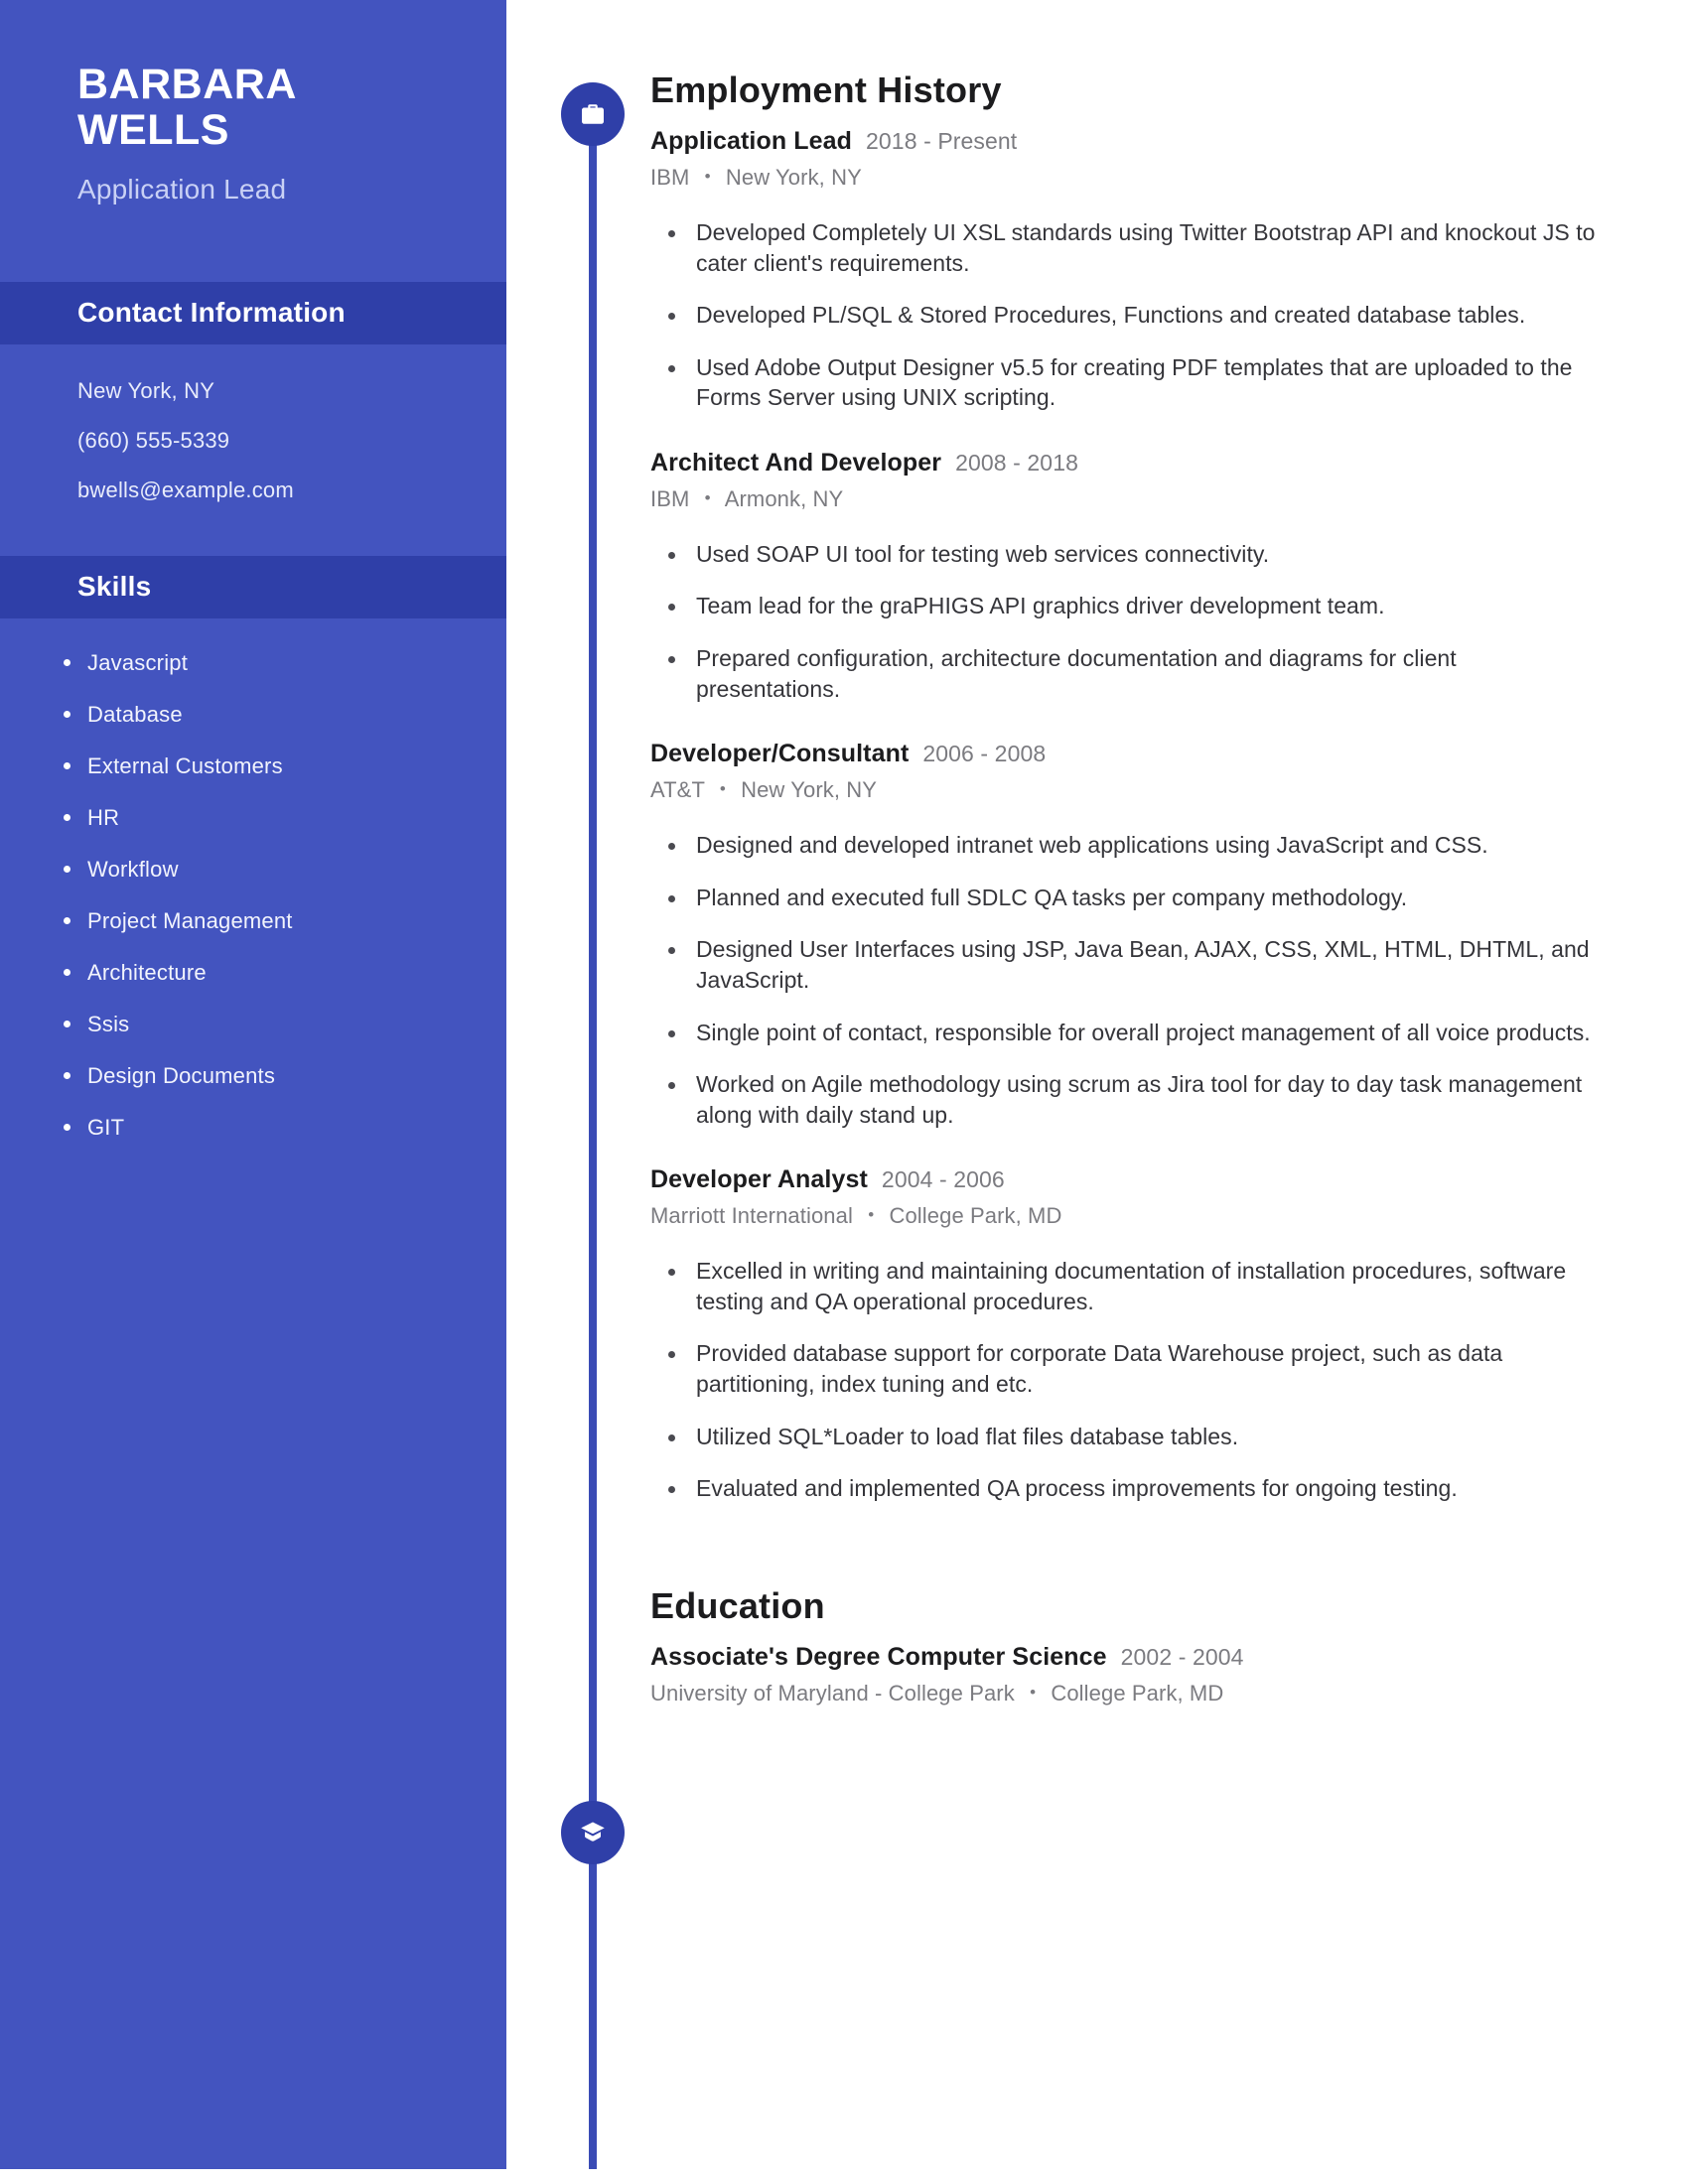 This screenshot has height=2184, width=1688. What do you see at coordinates (780, 754) in the screenshot?
I see `job-title: Developer/Consultant` at bounding box center [780, 754].